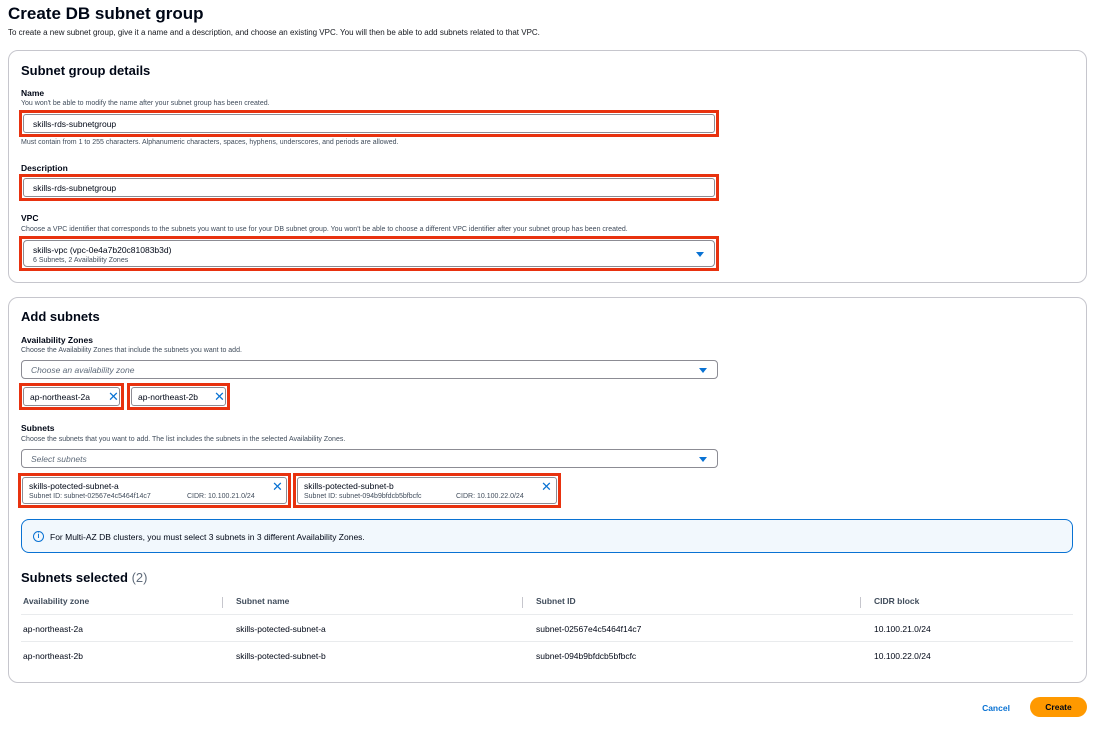 The image size is (1094, 732). Describe the element at coordinates (60, 316) in the screenshot. I see `add-subnets-heading: Add subnets` at that location.